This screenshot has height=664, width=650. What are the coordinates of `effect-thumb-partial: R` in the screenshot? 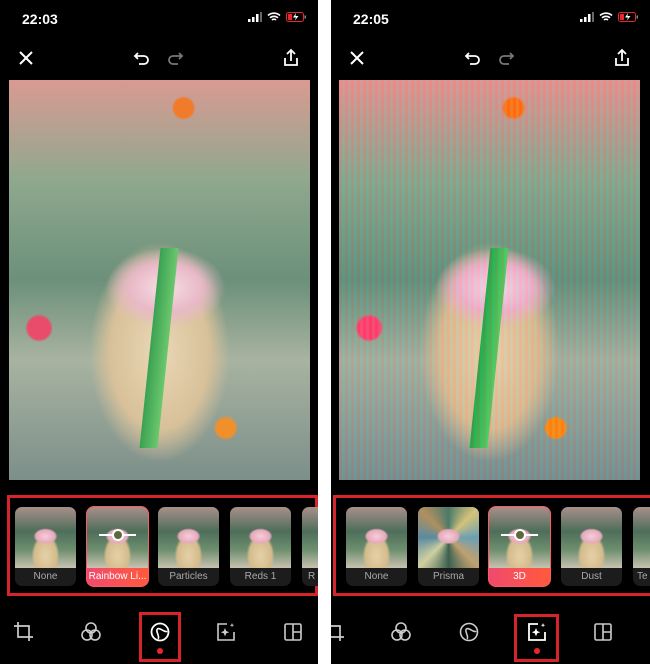 It's located at (310, 546).